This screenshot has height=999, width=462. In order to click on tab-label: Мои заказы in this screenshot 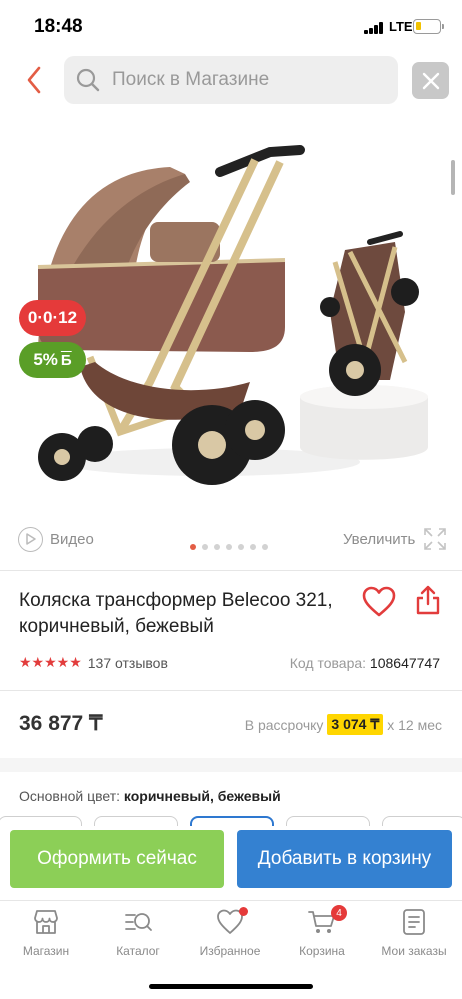, I will do `click(414, 951)`.